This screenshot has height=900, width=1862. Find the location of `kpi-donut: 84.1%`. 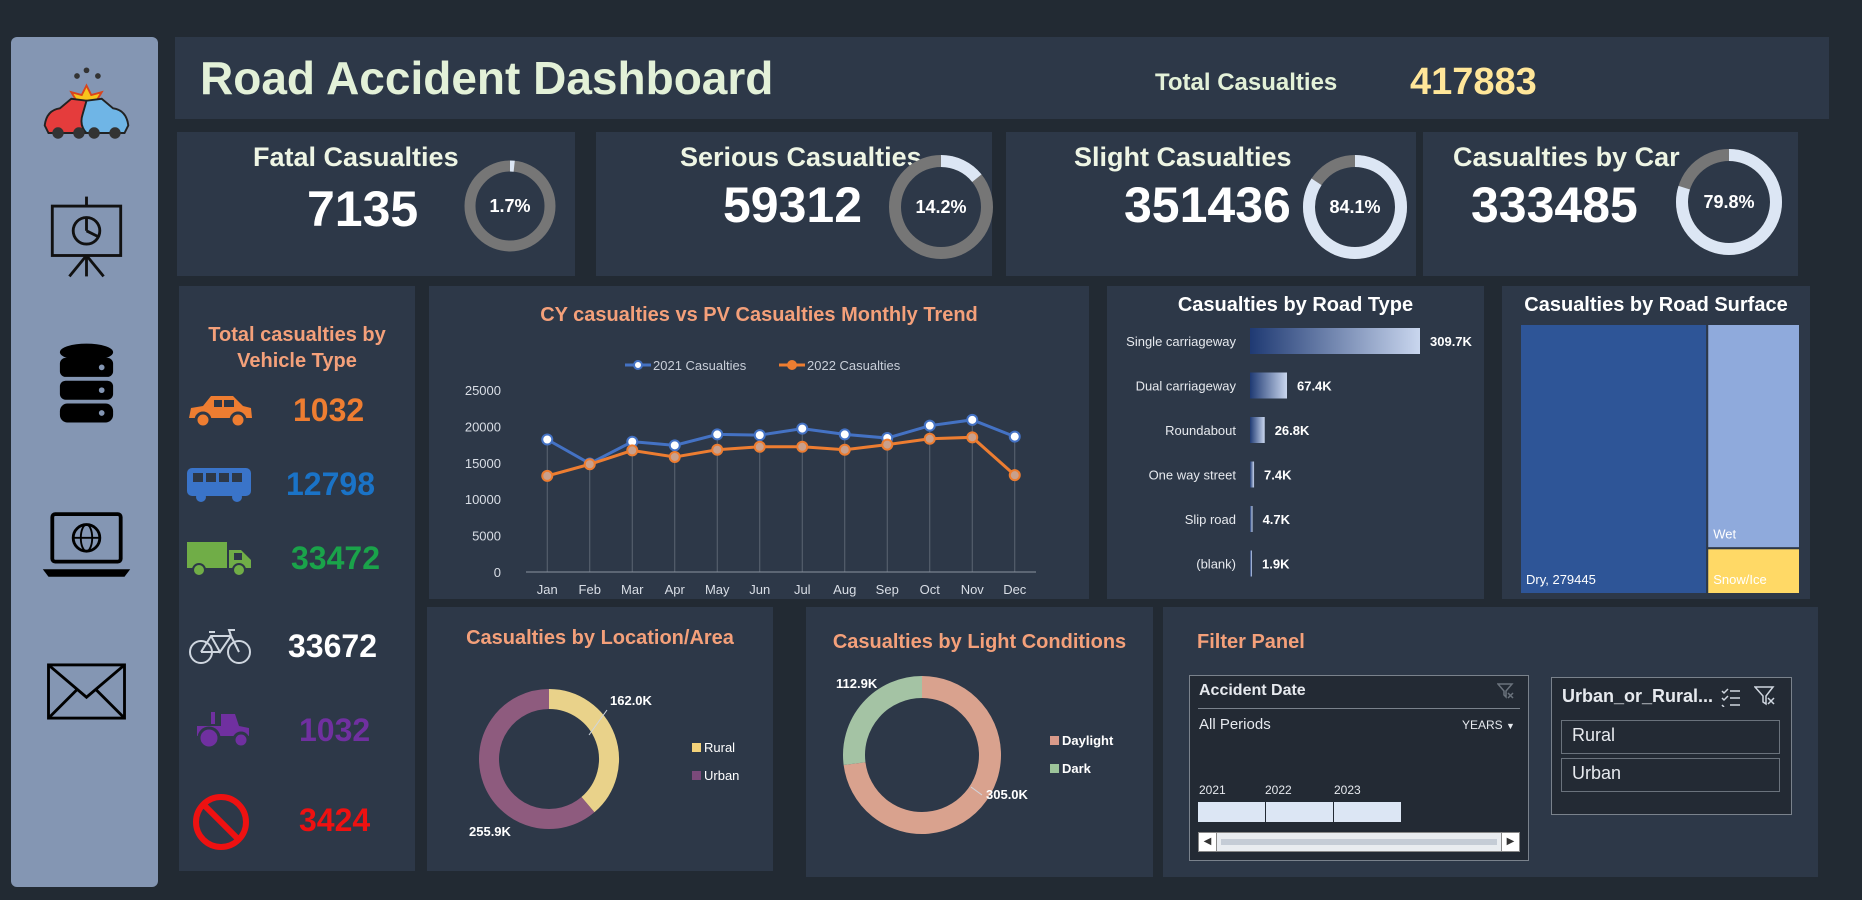

kpi-donut: 84.1% is located at coordinates (1355, 207).